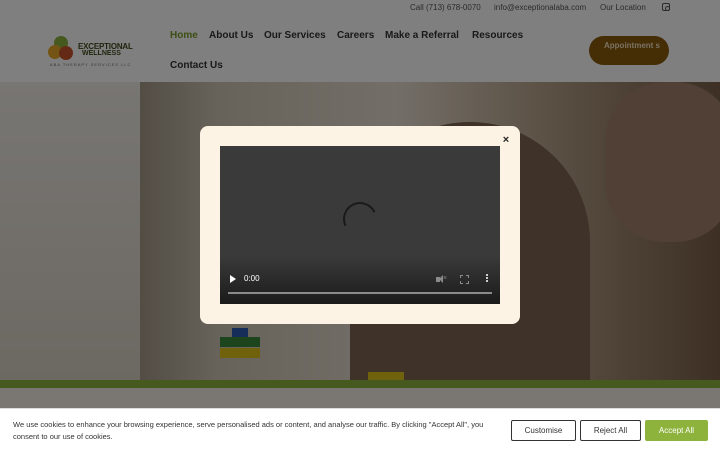 The height and width of the screenshot is (450, 720). I want to click on accept-all-button: Accept All, so click(676, 430).